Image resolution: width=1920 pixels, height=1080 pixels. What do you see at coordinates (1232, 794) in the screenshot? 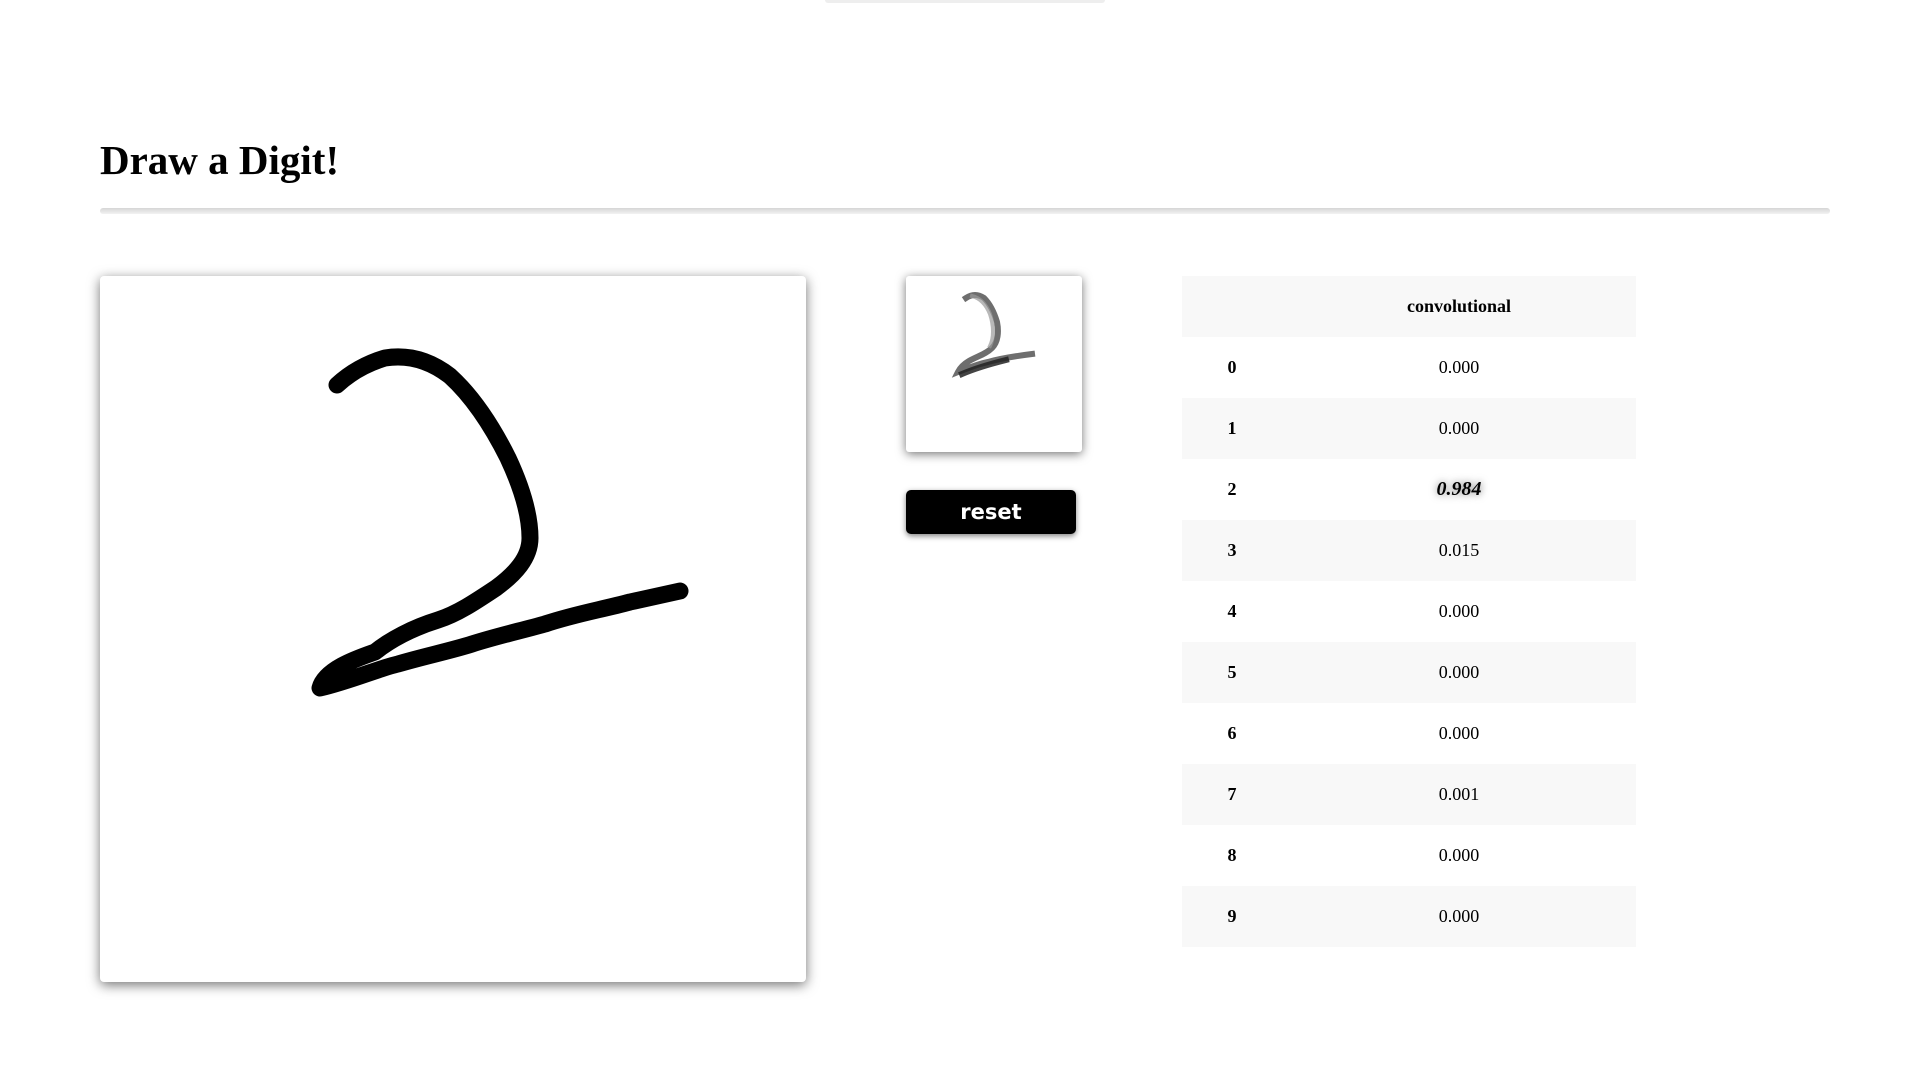
I see `digit-label: 7` at bounding box center [1232, 794].